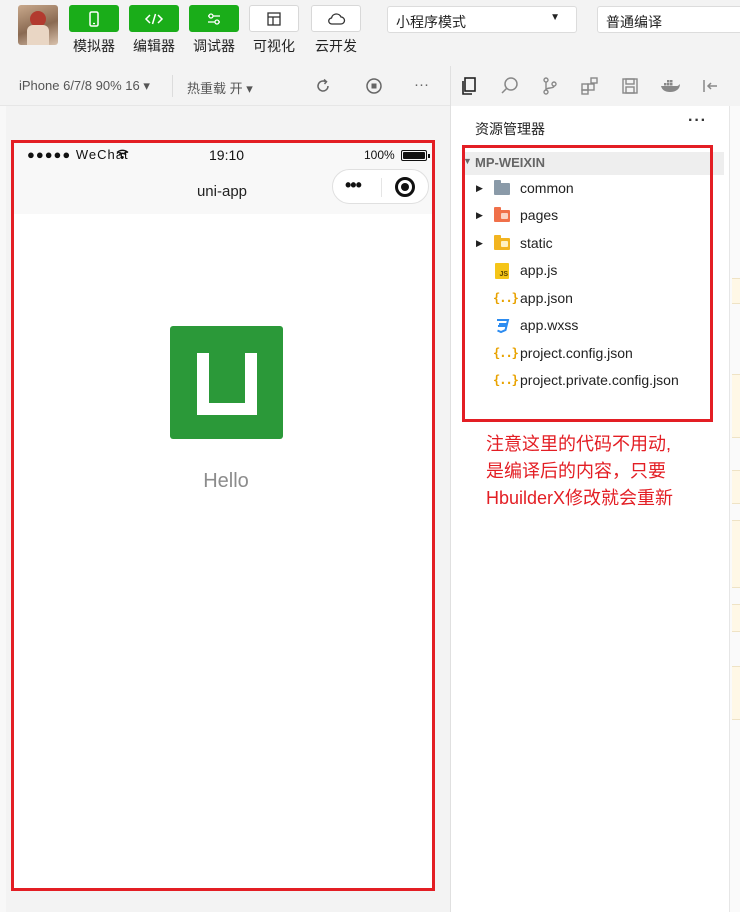  I want to click on annotation-line: 是编译后的内容，只要, so click(576, 471).